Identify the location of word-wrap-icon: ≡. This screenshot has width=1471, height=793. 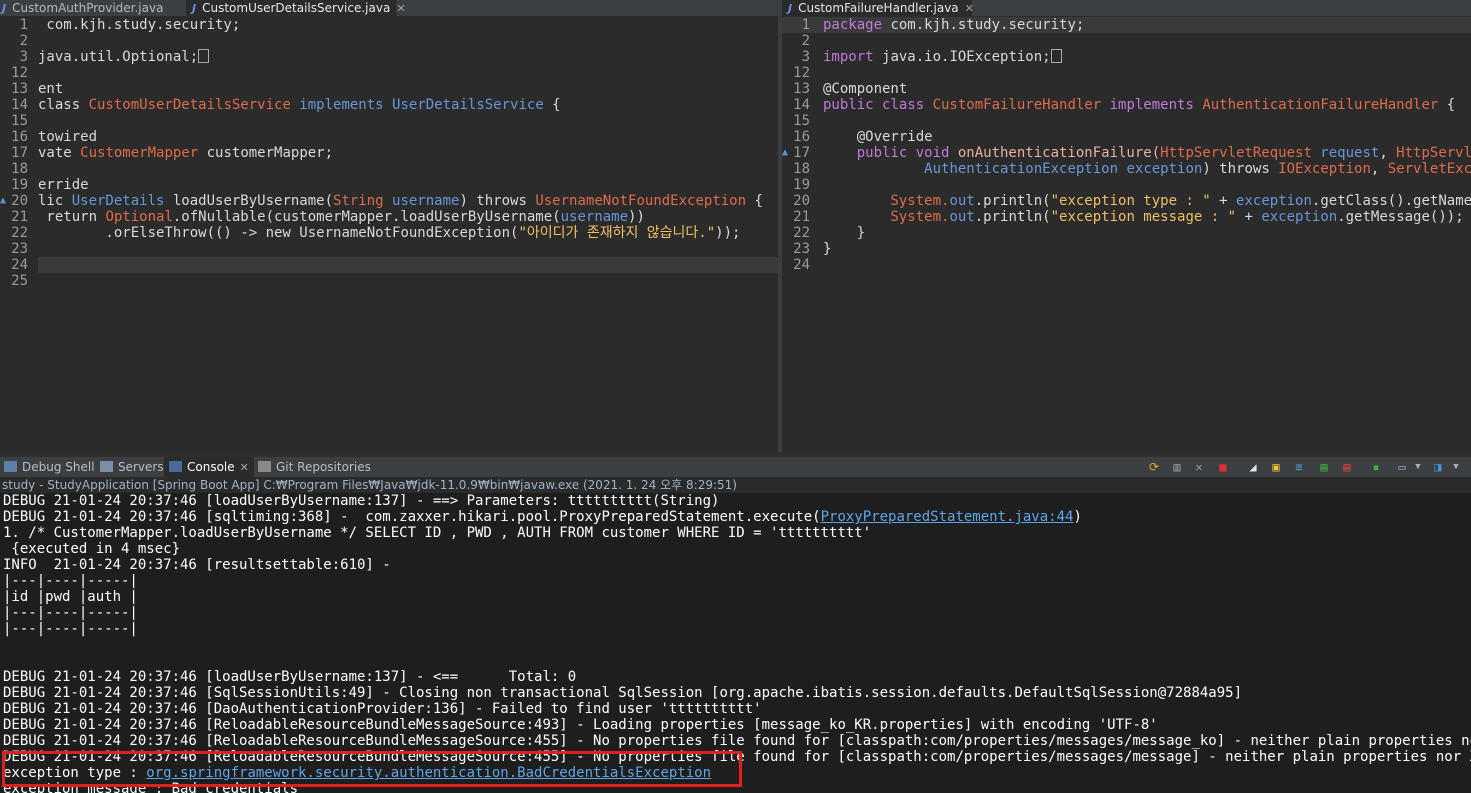
(1299, 467).